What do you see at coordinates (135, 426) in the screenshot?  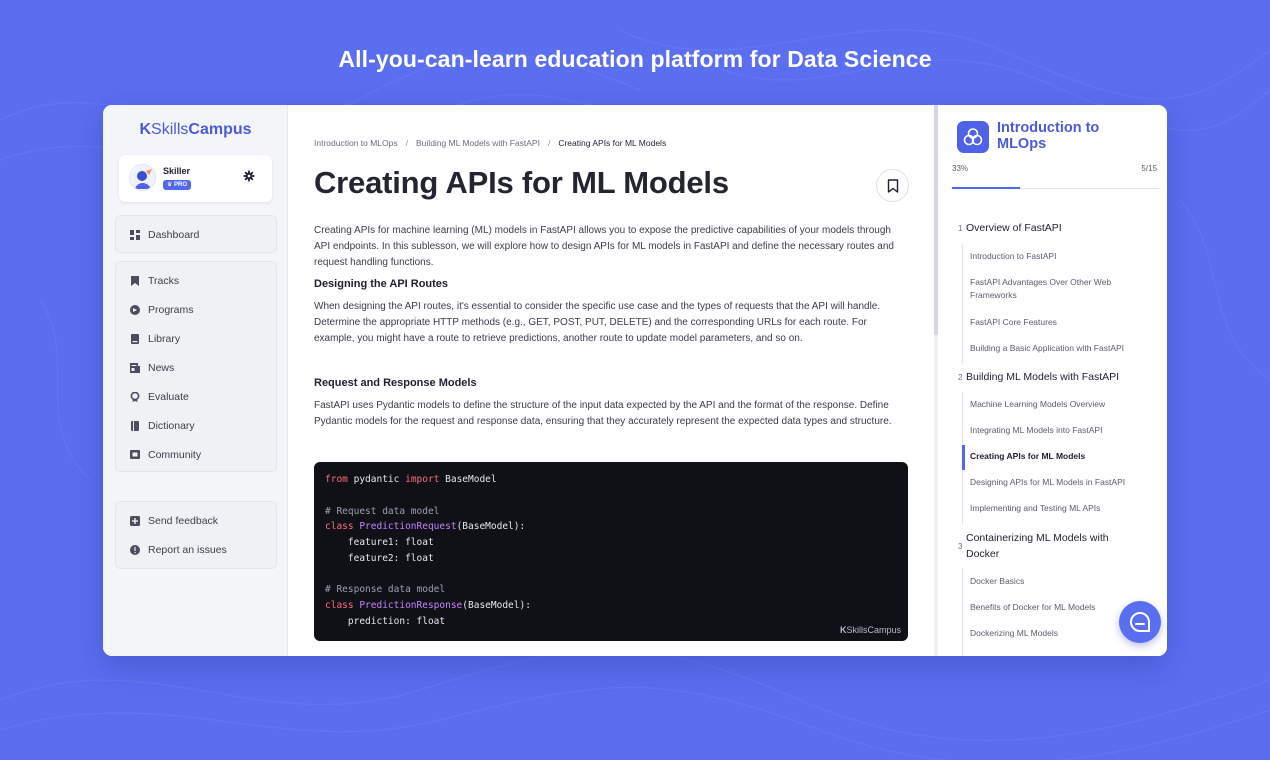 I see `dictionary-icon` at bounding box center [135, 426].